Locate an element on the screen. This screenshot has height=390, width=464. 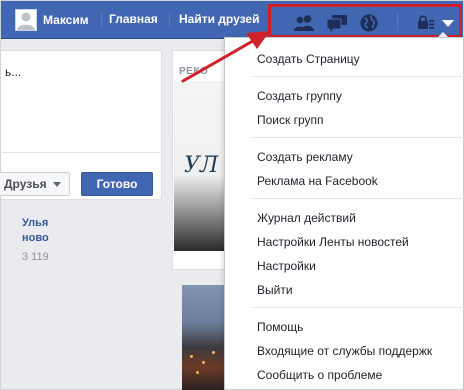
ad-subtitle: 3 119 is located at coordinates (35, 257).